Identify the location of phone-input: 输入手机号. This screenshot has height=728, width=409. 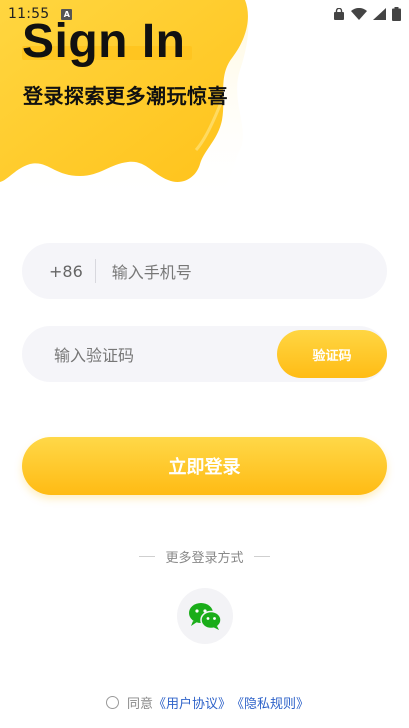
(152, 271).